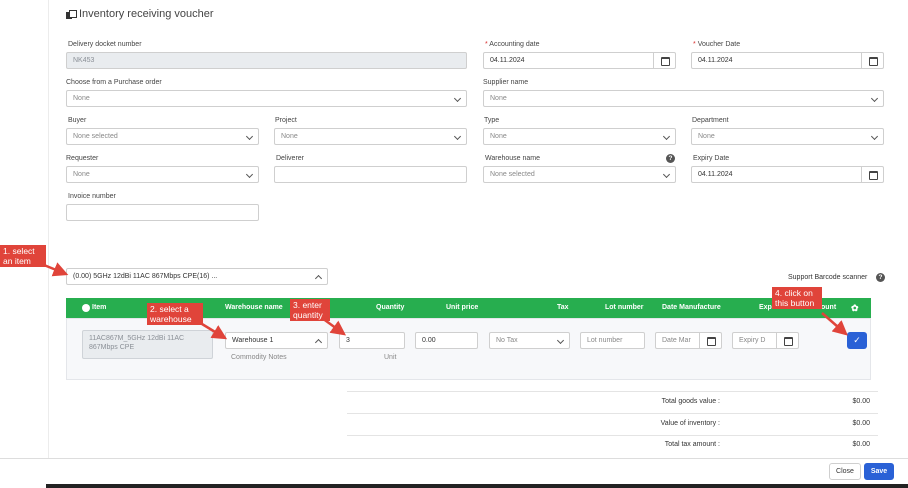 Image resolution: width=908 pixels, height=488 pixels. Describe the element at coordinates (23, 256) in the screenshot. I see `callout-select-item: 1. select an item` at that location.